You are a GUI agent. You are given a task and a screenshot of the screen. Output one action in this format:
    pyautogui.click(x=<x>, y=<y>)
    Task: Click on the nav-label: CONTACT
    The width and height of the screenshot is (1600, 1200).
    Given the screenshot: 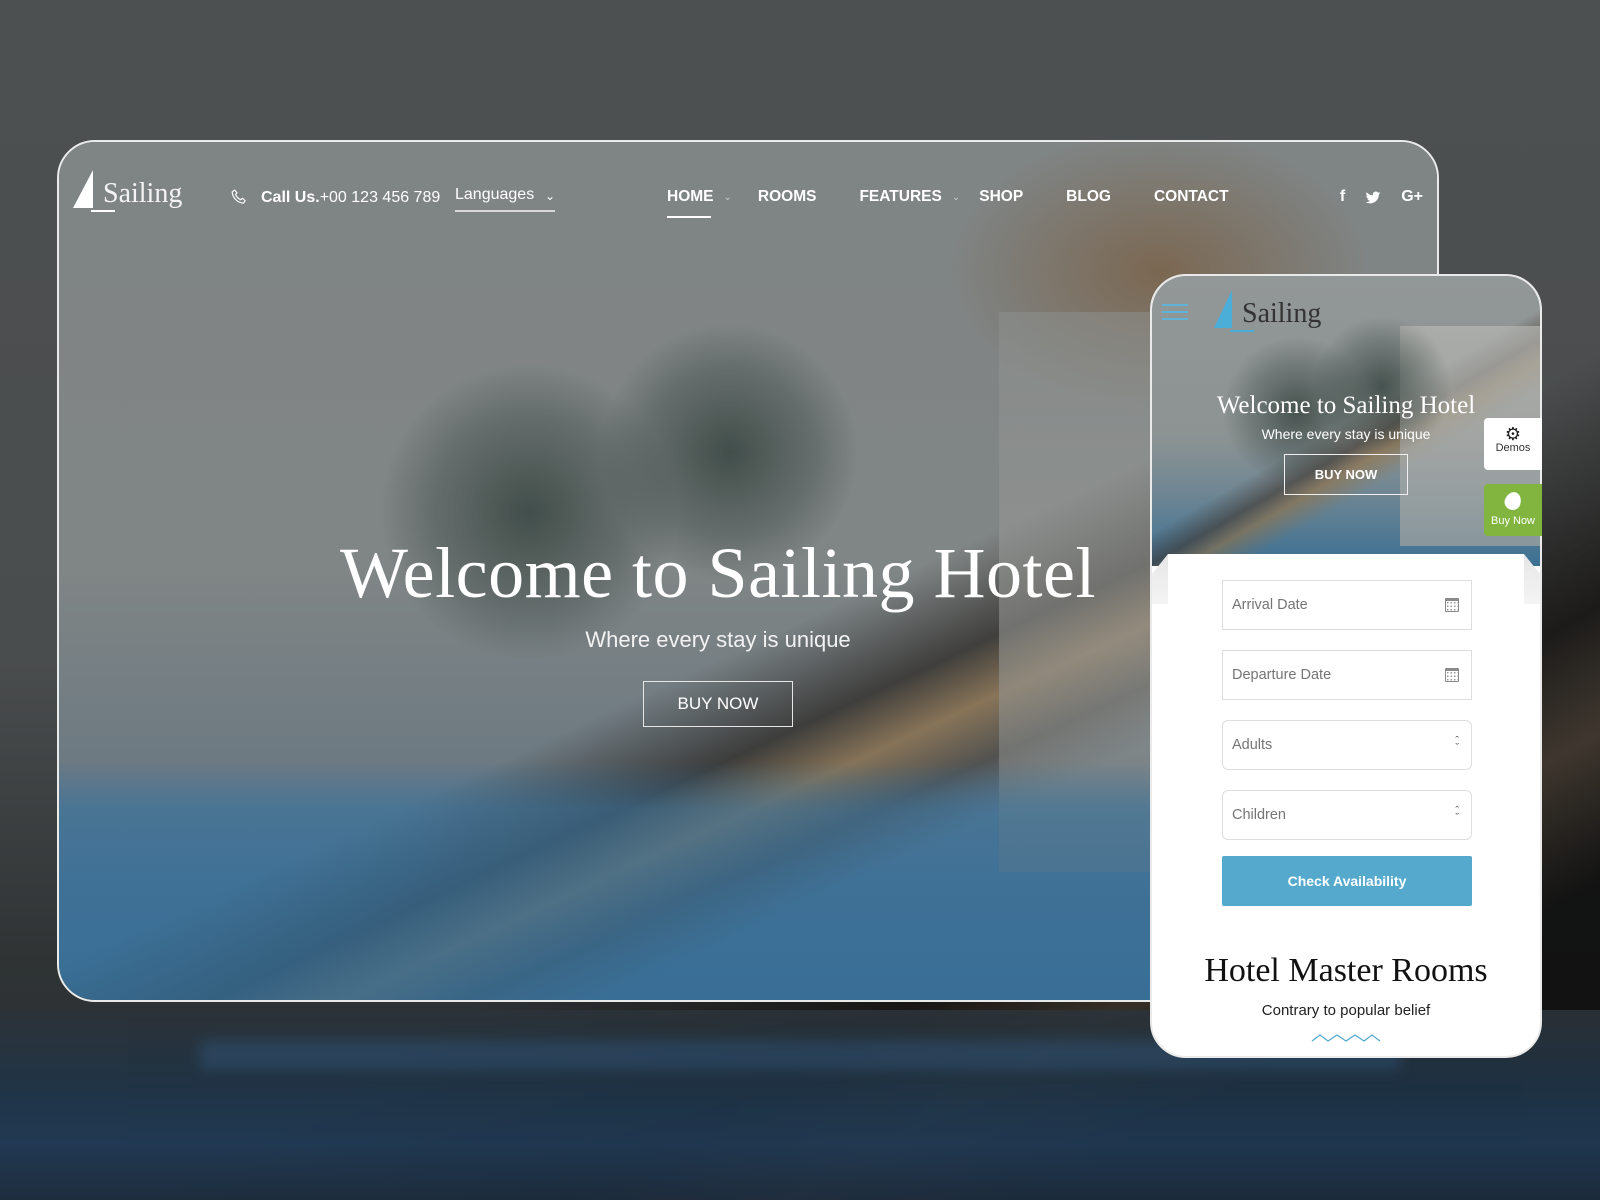 What is the action you would take?
    pyautogui.click(x=1191, y=196)
    